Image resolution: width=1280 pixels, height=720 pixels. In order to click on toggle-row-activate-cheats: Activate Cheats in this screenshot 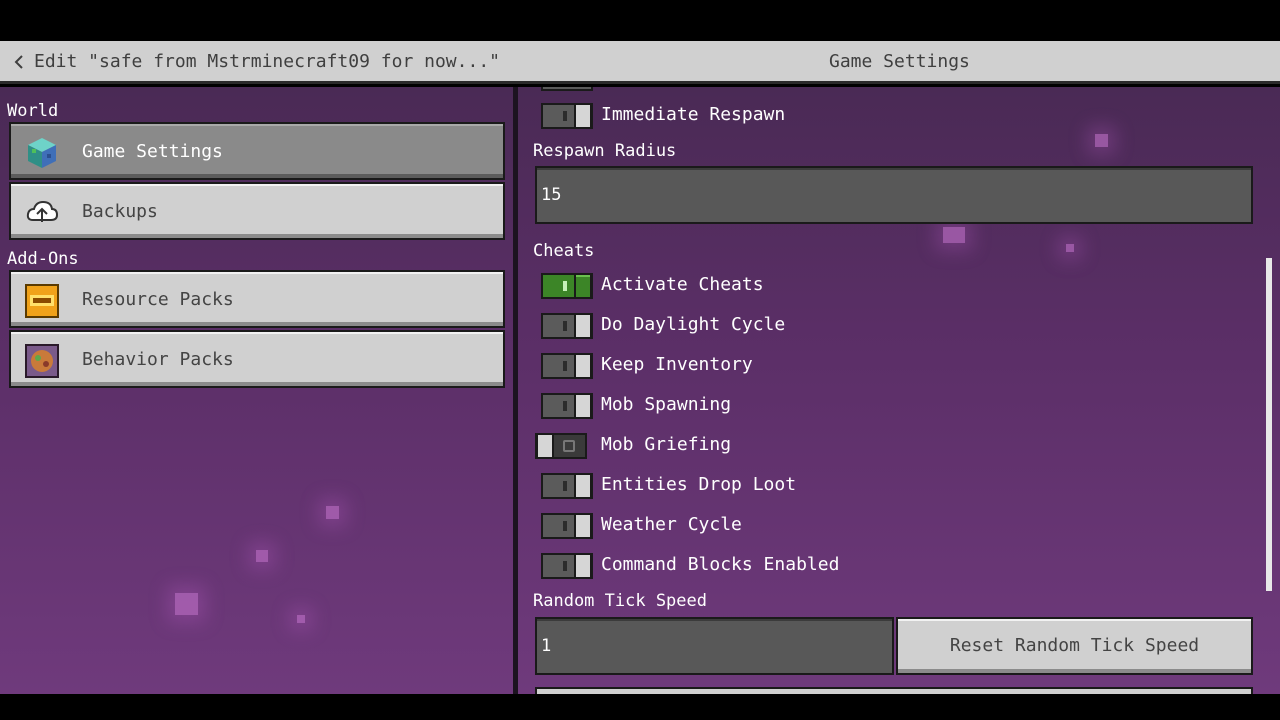, I will do `click(878, 286)`.